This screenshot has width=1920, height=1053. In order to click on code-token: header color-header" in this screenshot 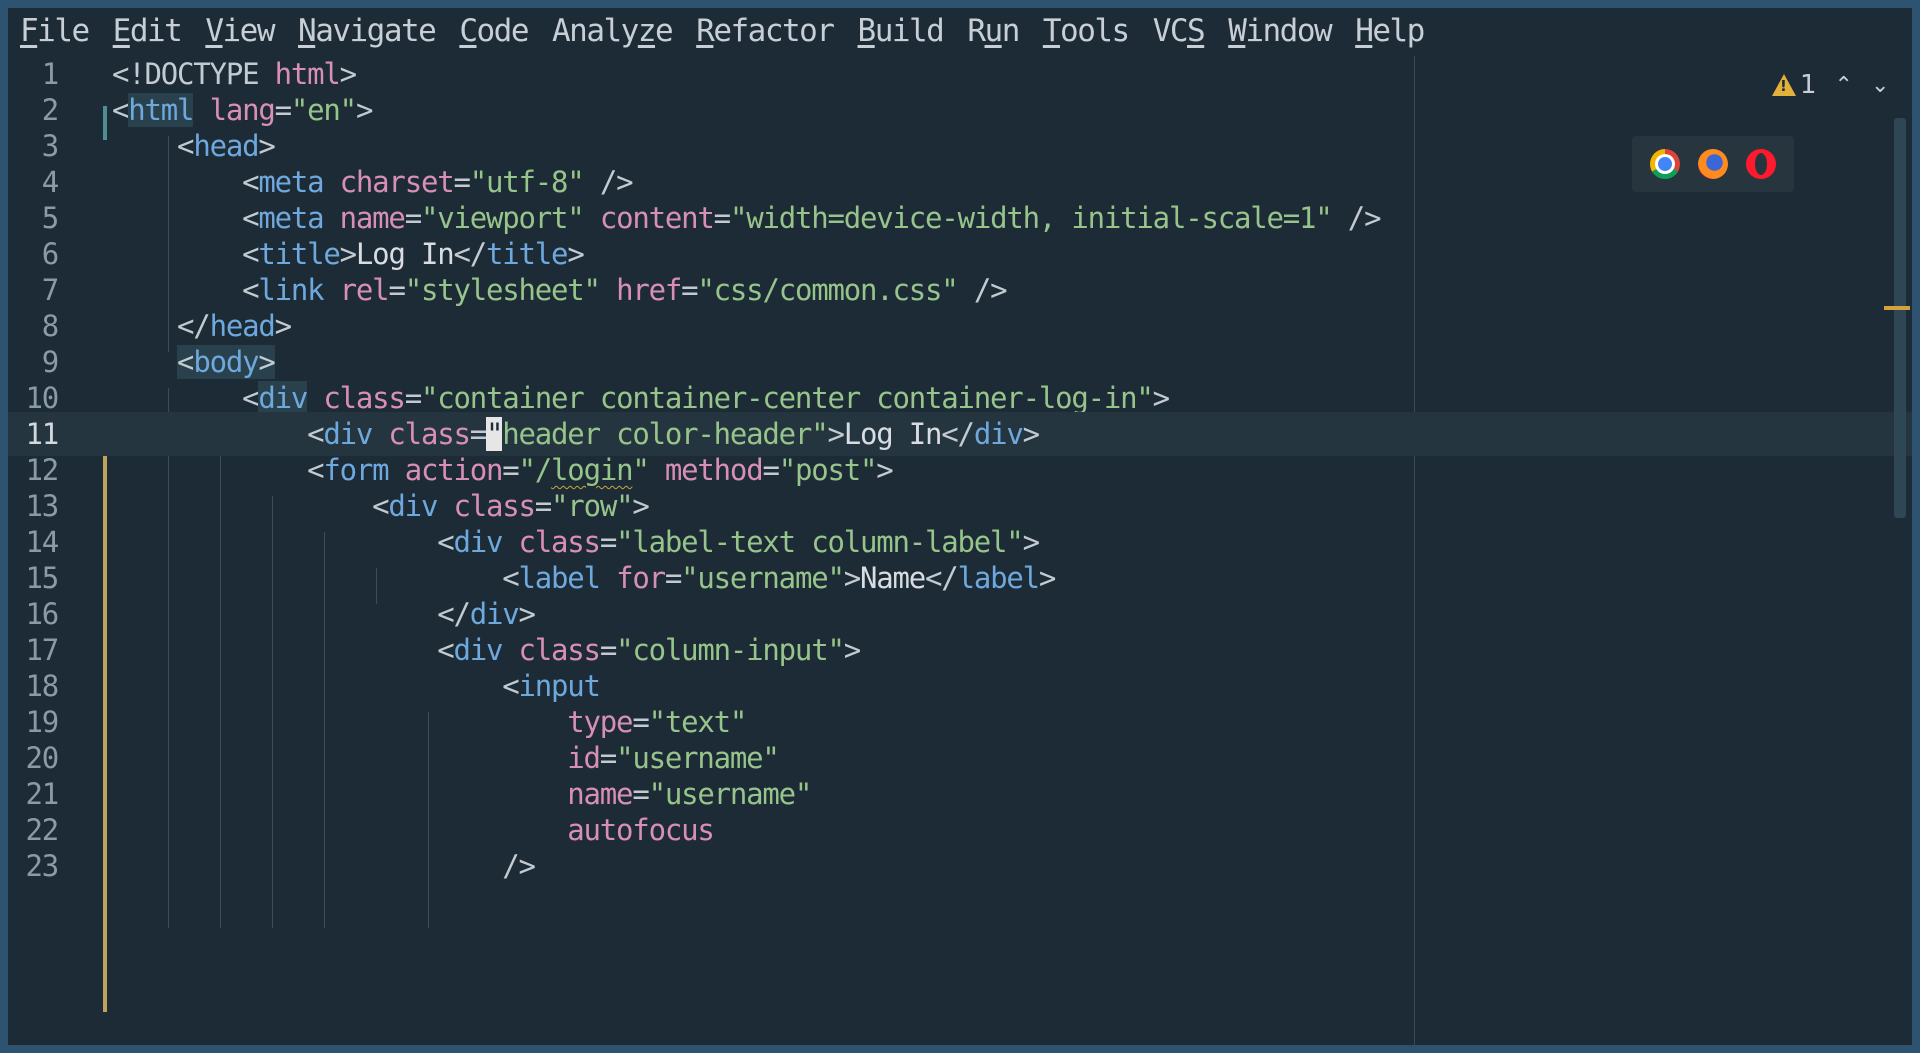, I will do `click(665, 434)`.